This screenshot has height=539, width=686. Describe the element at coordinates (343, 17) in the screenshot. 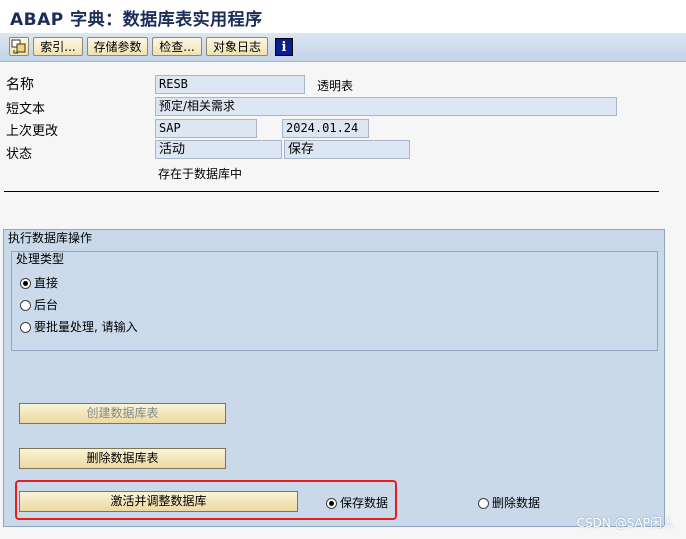

I see `title-bar: ABAP 字典：数据库表实用程序` at that location.